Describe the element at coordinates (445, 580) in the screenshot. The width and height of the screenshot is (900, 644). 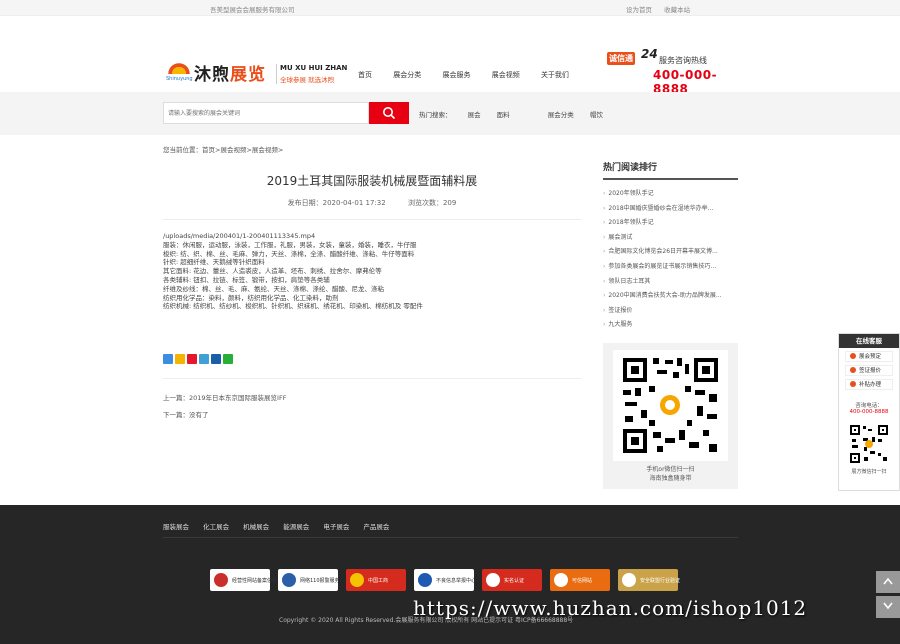
I see `badge-report: 不良信息举报中心` at that location.